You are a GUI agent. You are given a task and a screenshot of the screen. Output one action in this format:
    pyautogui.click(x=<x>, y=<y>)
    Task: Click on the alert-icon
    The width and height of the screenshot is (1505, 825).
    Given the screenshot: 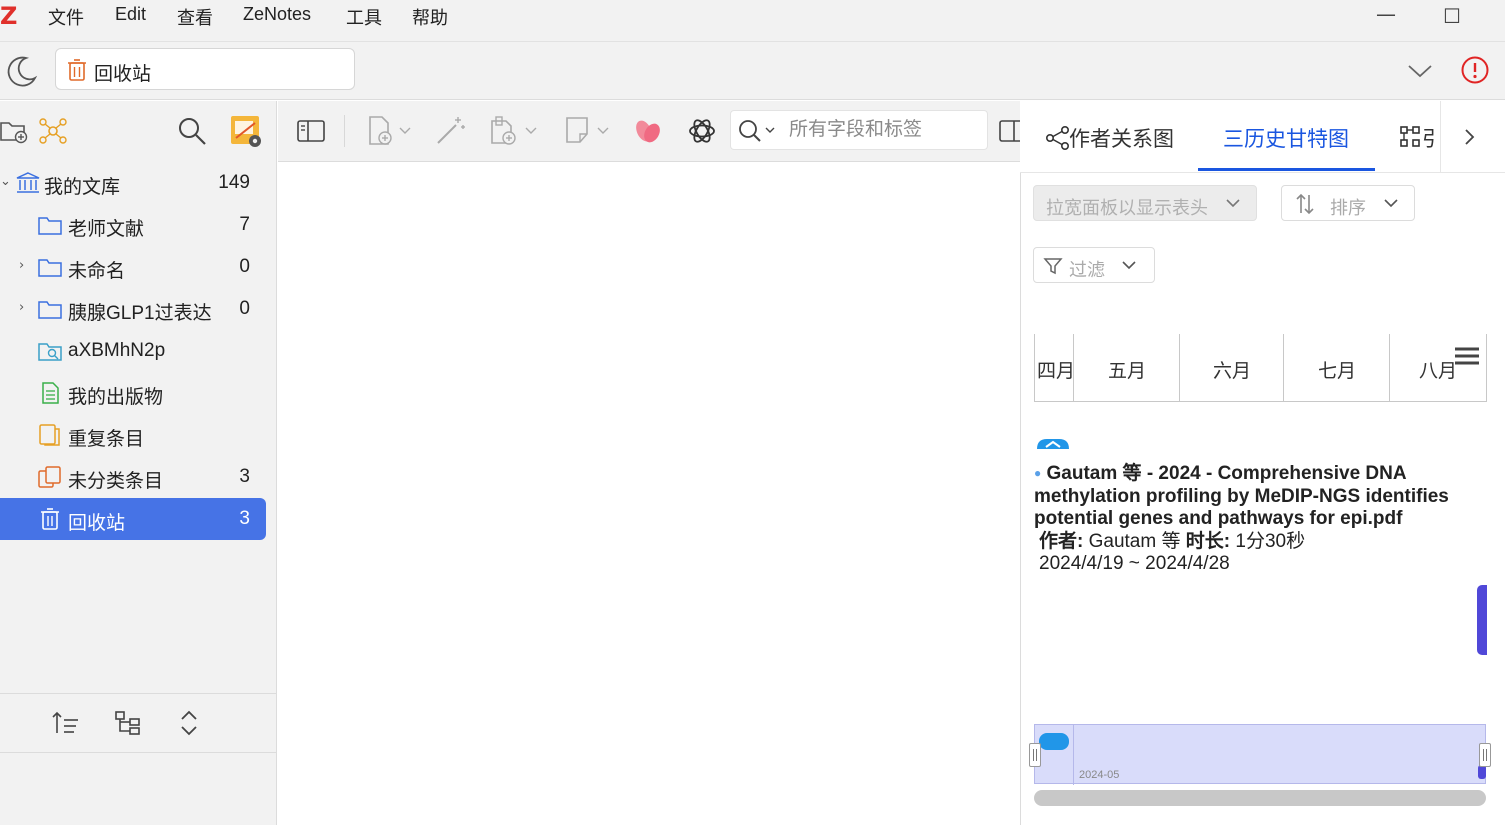 What is the action you would take?
    pyautogui.click(x=1475, y=70)
    